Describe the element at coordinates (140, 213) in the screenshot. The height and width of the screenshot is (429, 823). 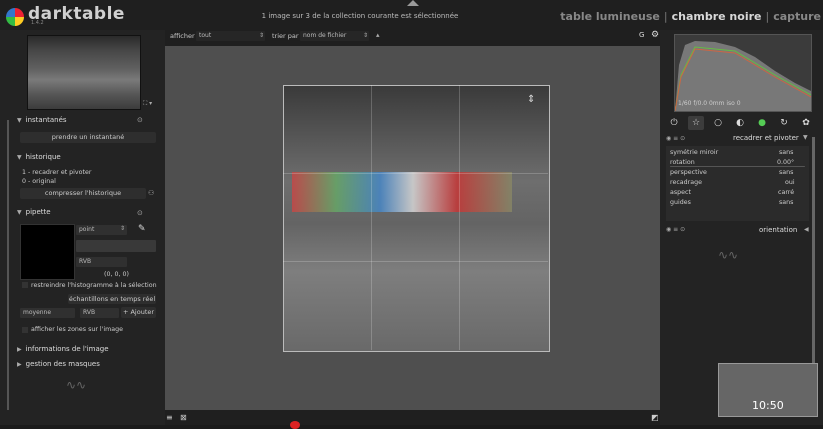
I see `picker-reset-icon: ⊙` at that location.